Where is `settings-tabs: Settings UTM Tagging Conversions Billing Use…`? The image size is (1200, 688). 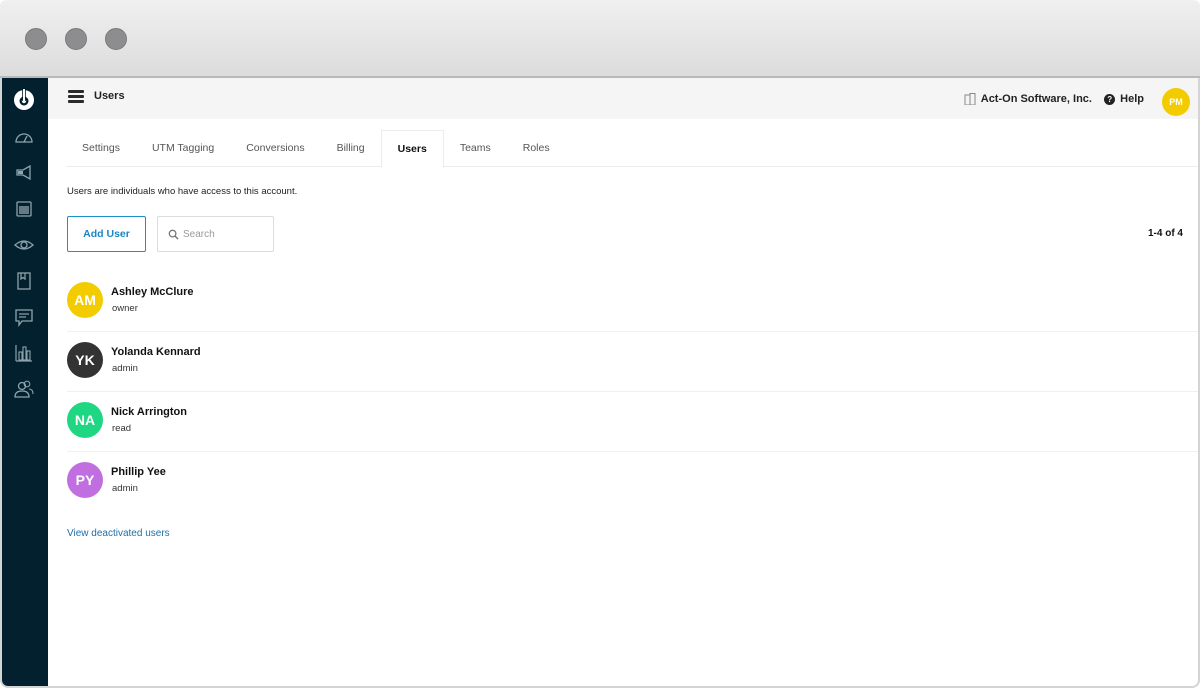 settings-tabs: Settings UTM Tagging Conversions Billing Use… is located at coordinates (632, 149).